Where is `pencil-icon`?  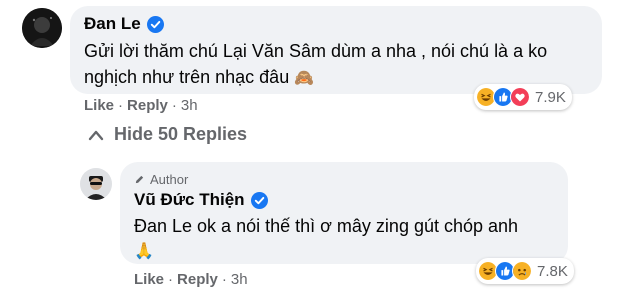
pencil-icon is located at coordinates (139, 179).